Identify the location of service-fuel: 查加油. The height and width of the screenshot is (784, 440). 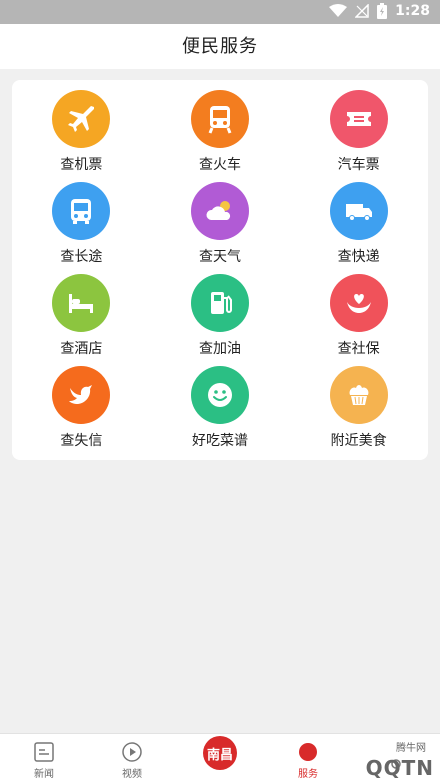
(220, 320).